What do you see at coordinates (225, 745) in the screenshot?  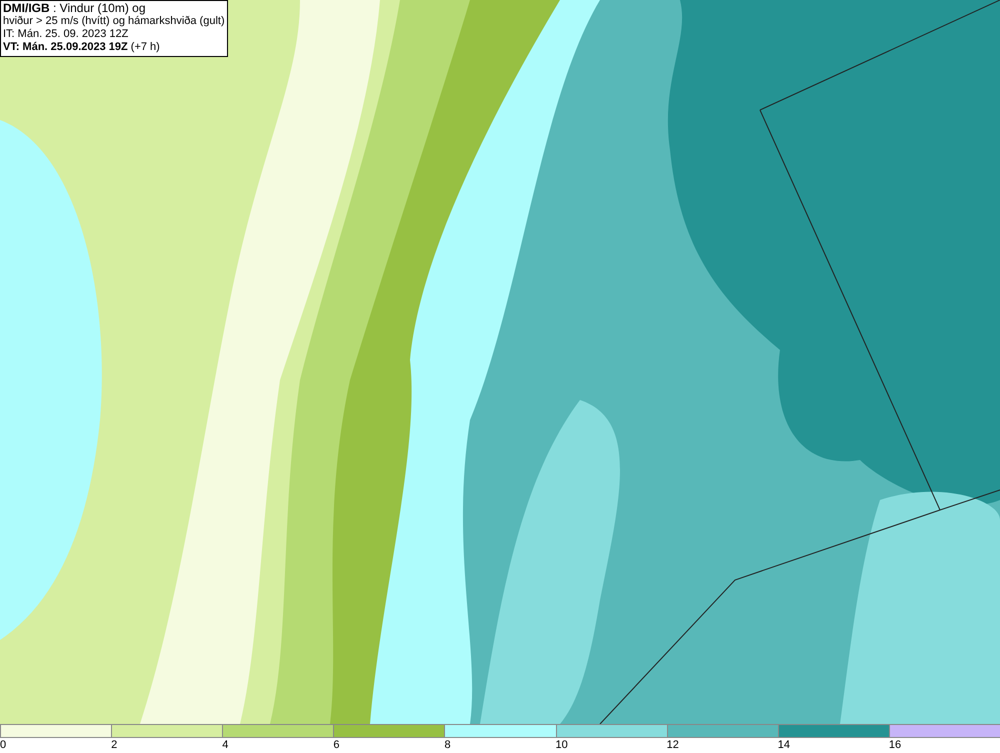 I see `legend-label: 4` at bounding box center [225, 745].